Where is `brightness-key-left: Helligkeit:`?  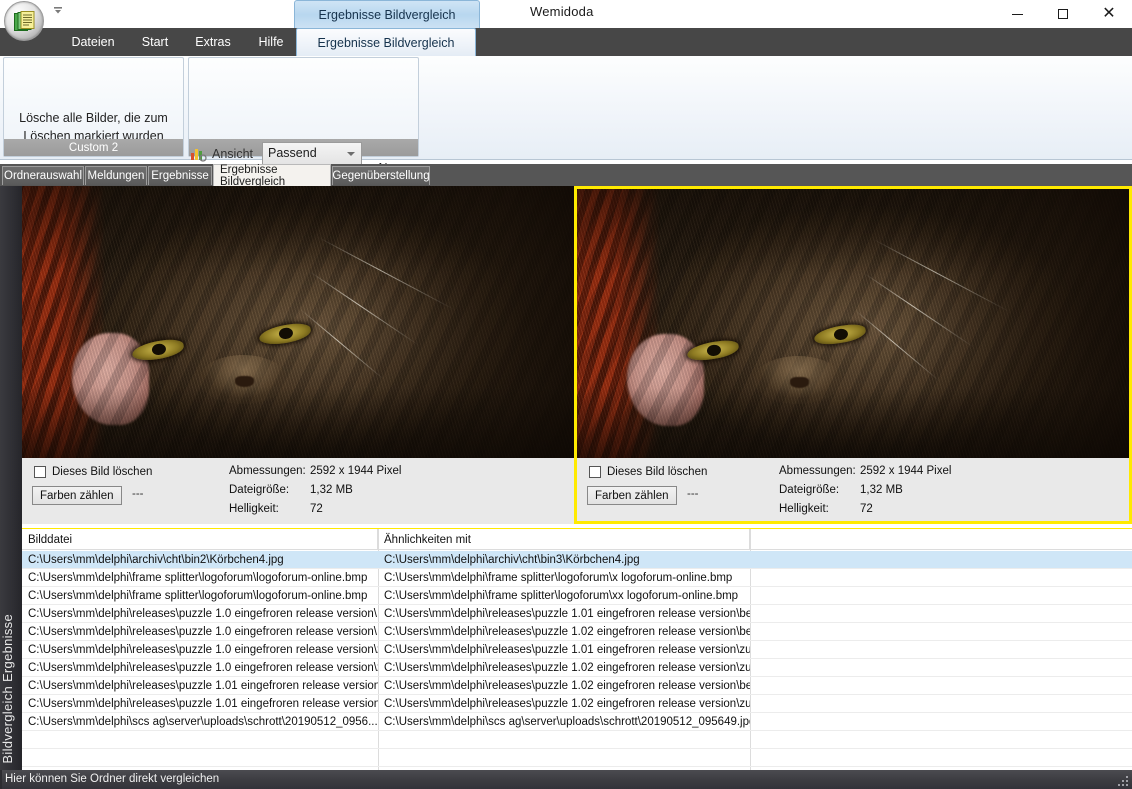
brightness-key-left: Helligkeit: is located at coordinates (254, 509).